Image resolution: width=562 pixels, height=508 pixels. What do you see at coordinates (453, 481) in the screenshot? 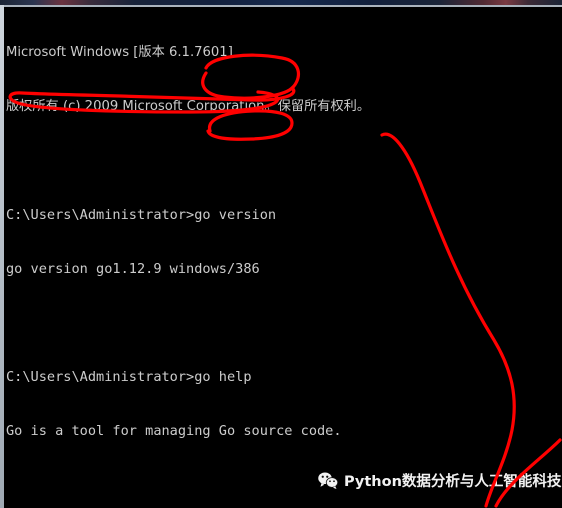
I see `watermark-text: Python数据分析与人工智能科技` at bounding box center [453, 481].